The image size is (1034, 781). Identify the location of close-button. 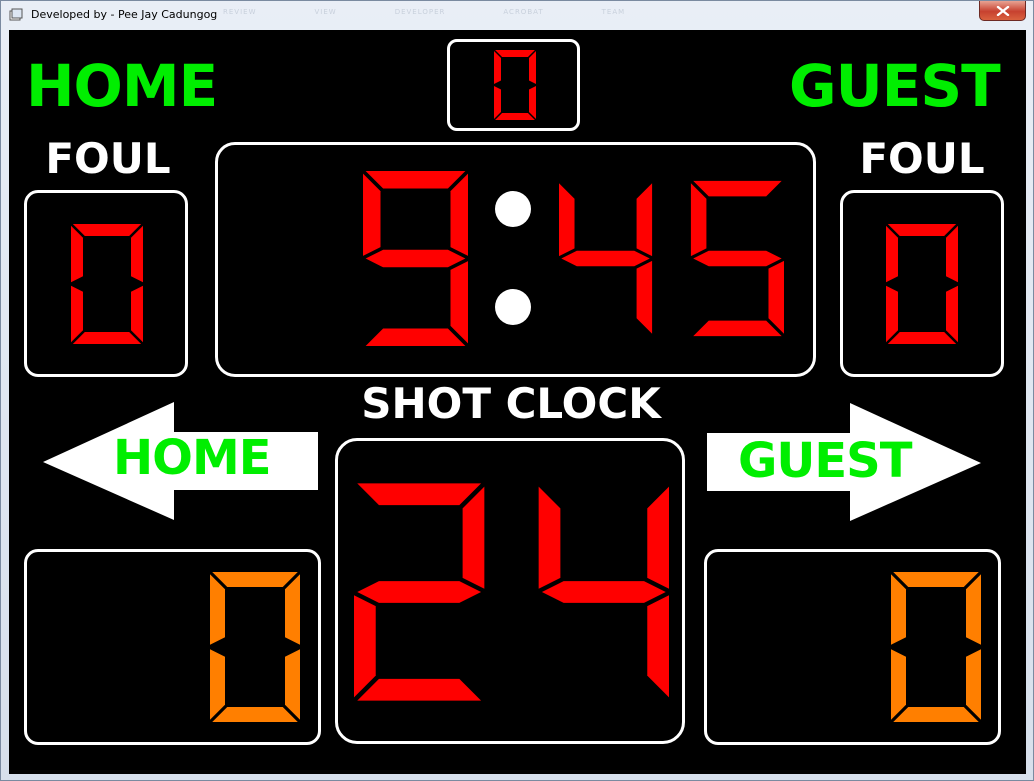
(1002, 11).